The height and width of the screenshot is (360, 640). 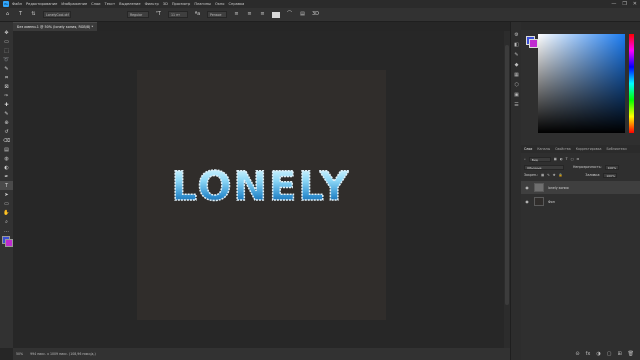 I want to click on history-brush-tool-icon: ↺, so click(x=6, y=131).